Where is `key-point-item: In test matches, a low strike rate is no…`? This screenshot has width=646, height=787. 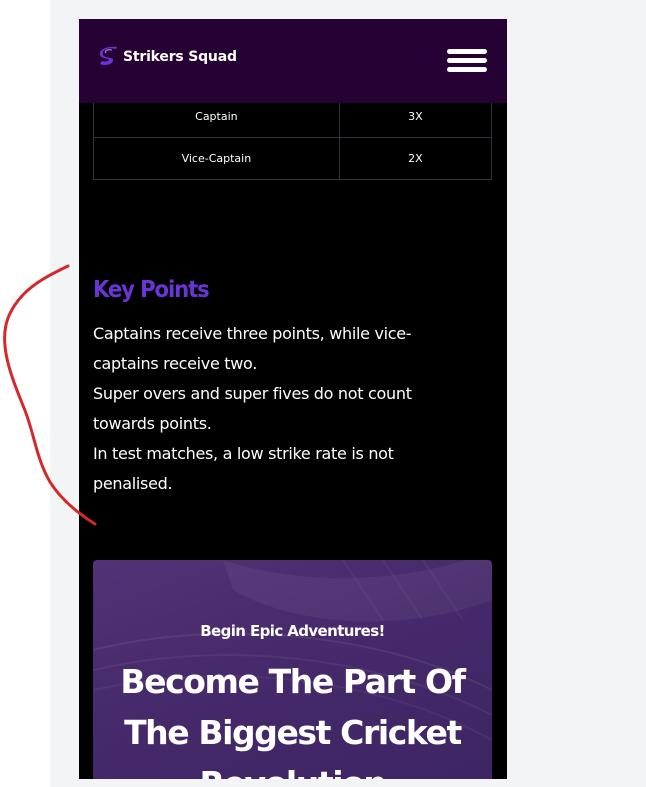
key-point-item: In test matches, a low strike rate is no… is located at coordinates (283, 469).